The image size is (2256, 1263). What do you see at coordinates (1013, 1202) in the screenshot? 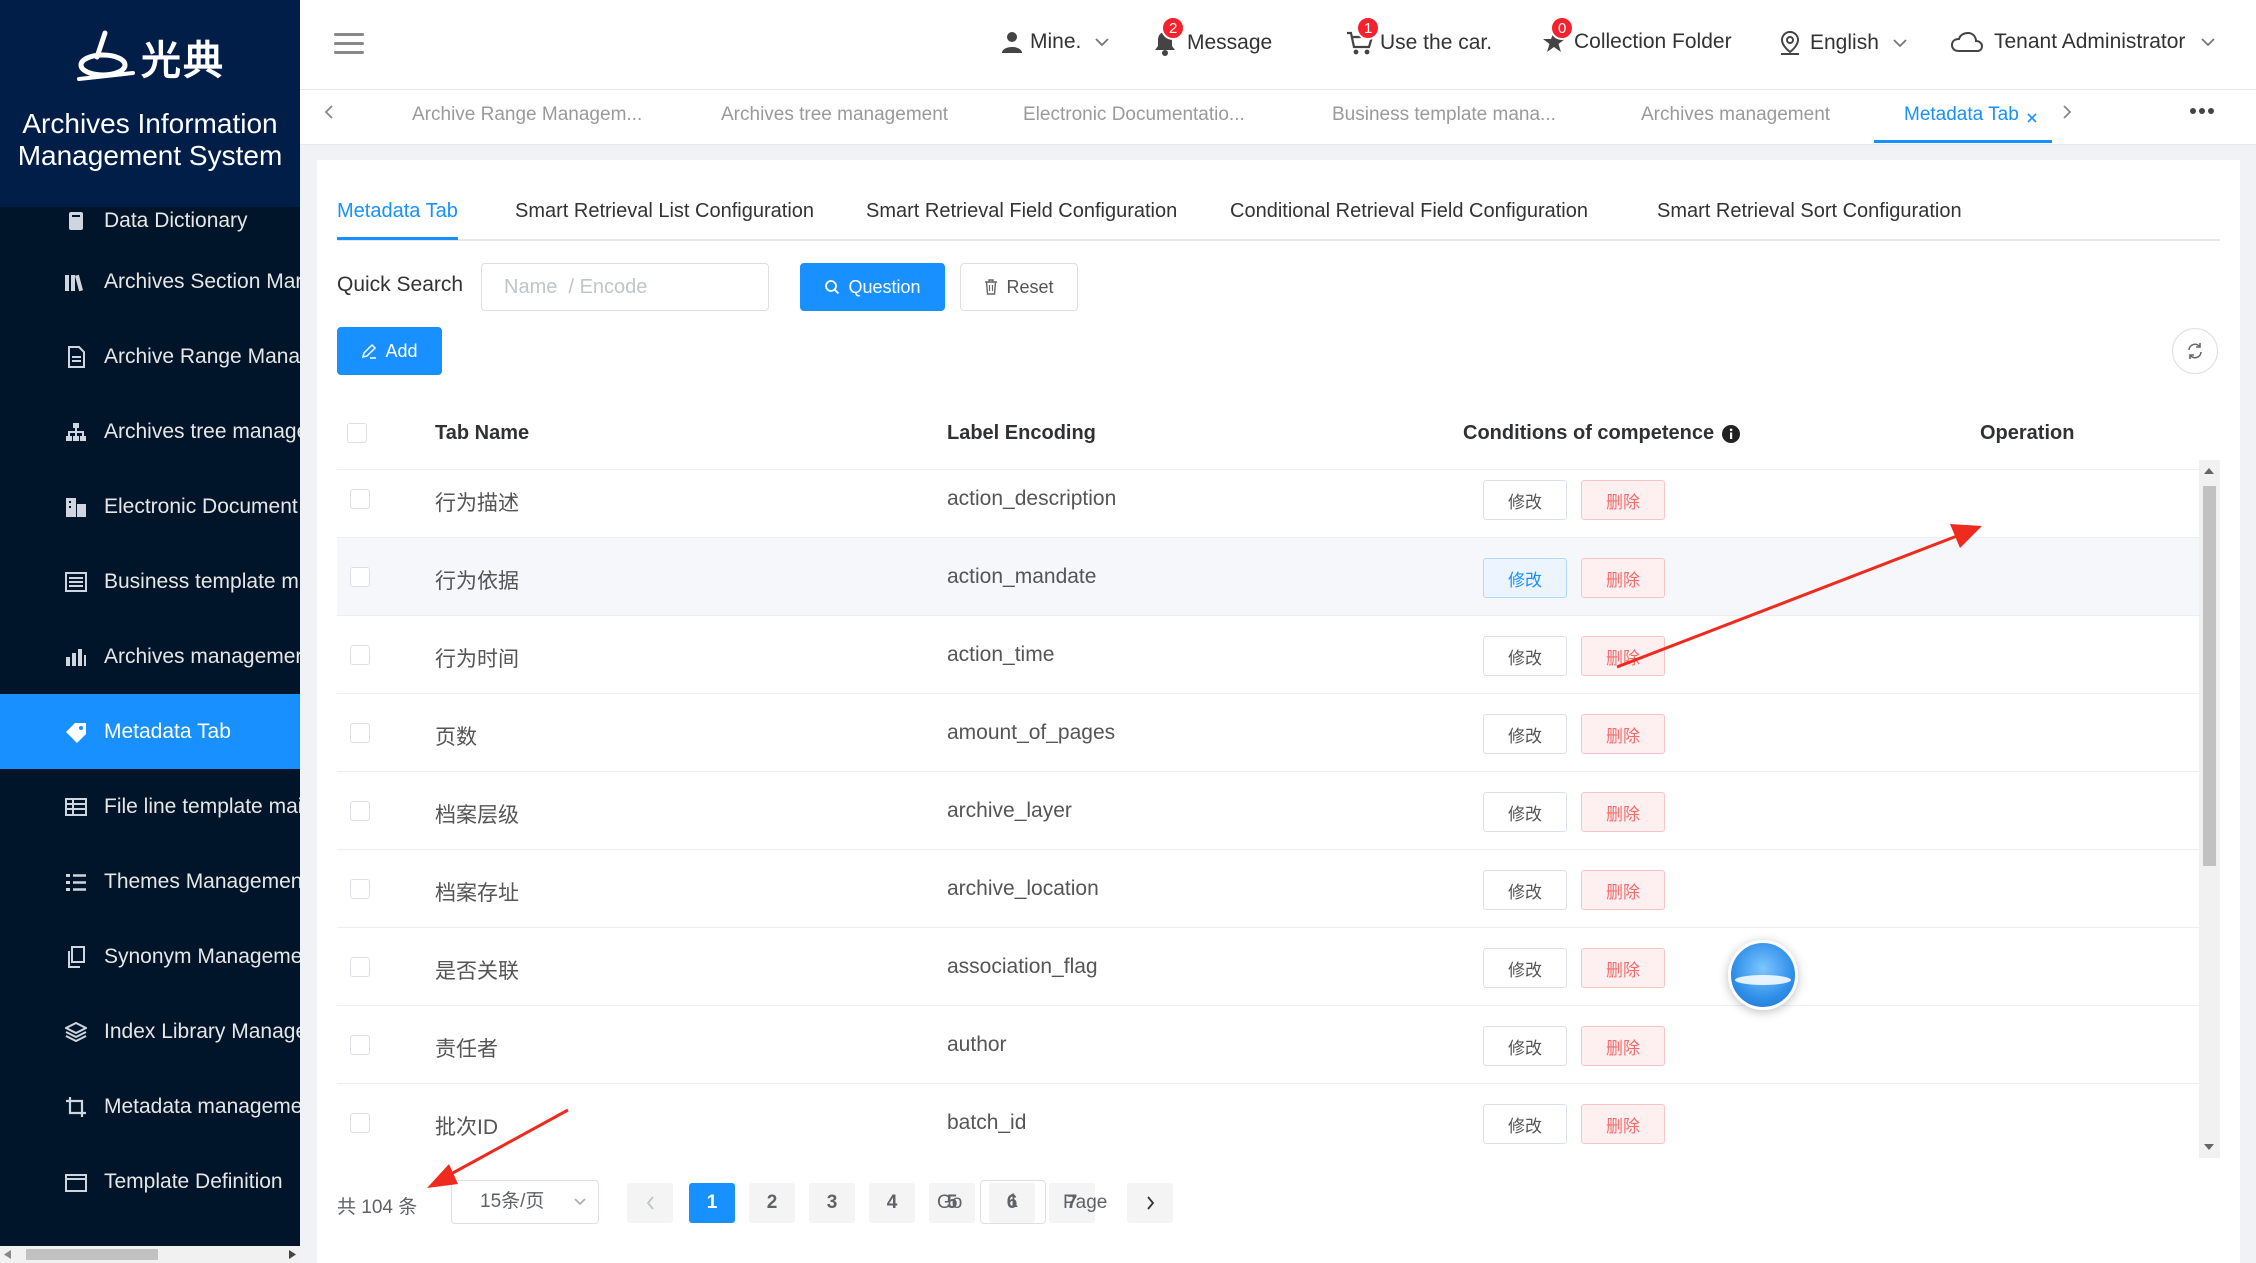
I see `go-page-input: 1` at bounding box center [1013, 1202].